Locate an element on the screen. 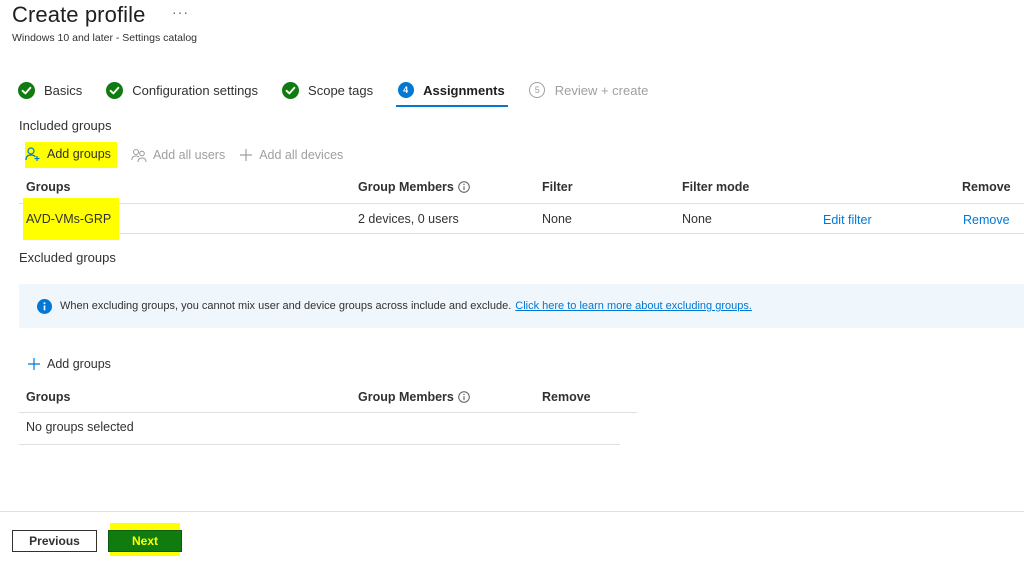 Image resolution: width=1024 pixels, height=562 pixels. edit-filter-link: Edit filter is located at coordinates (847, 220).